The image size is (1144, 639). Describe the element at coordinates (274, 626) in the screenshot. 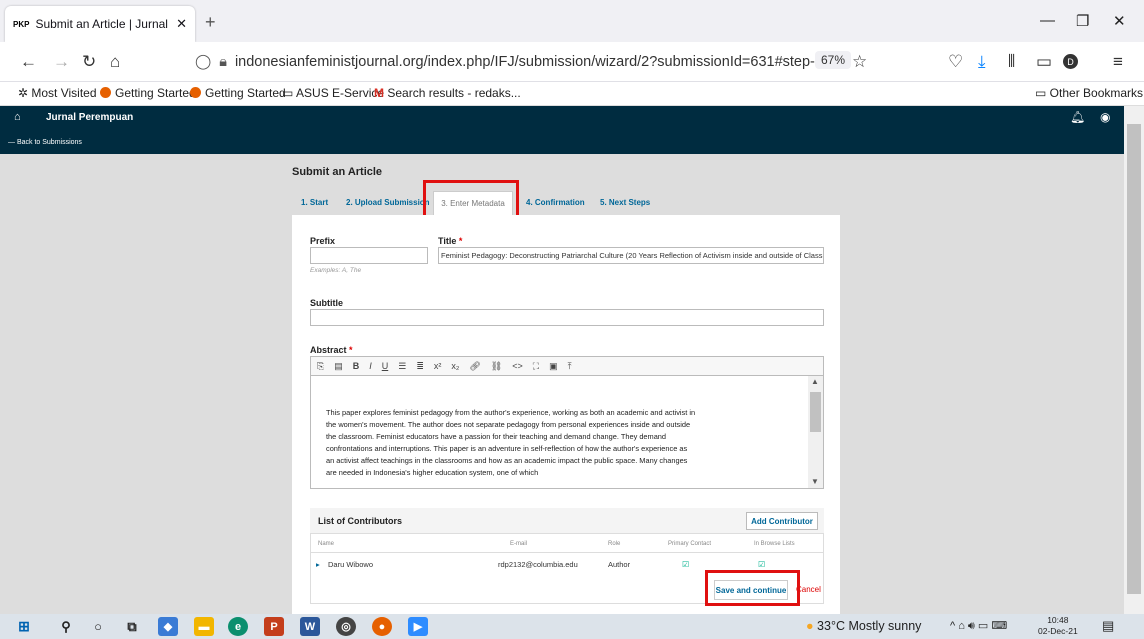

I see `powerpoint-icon: P` at that location.